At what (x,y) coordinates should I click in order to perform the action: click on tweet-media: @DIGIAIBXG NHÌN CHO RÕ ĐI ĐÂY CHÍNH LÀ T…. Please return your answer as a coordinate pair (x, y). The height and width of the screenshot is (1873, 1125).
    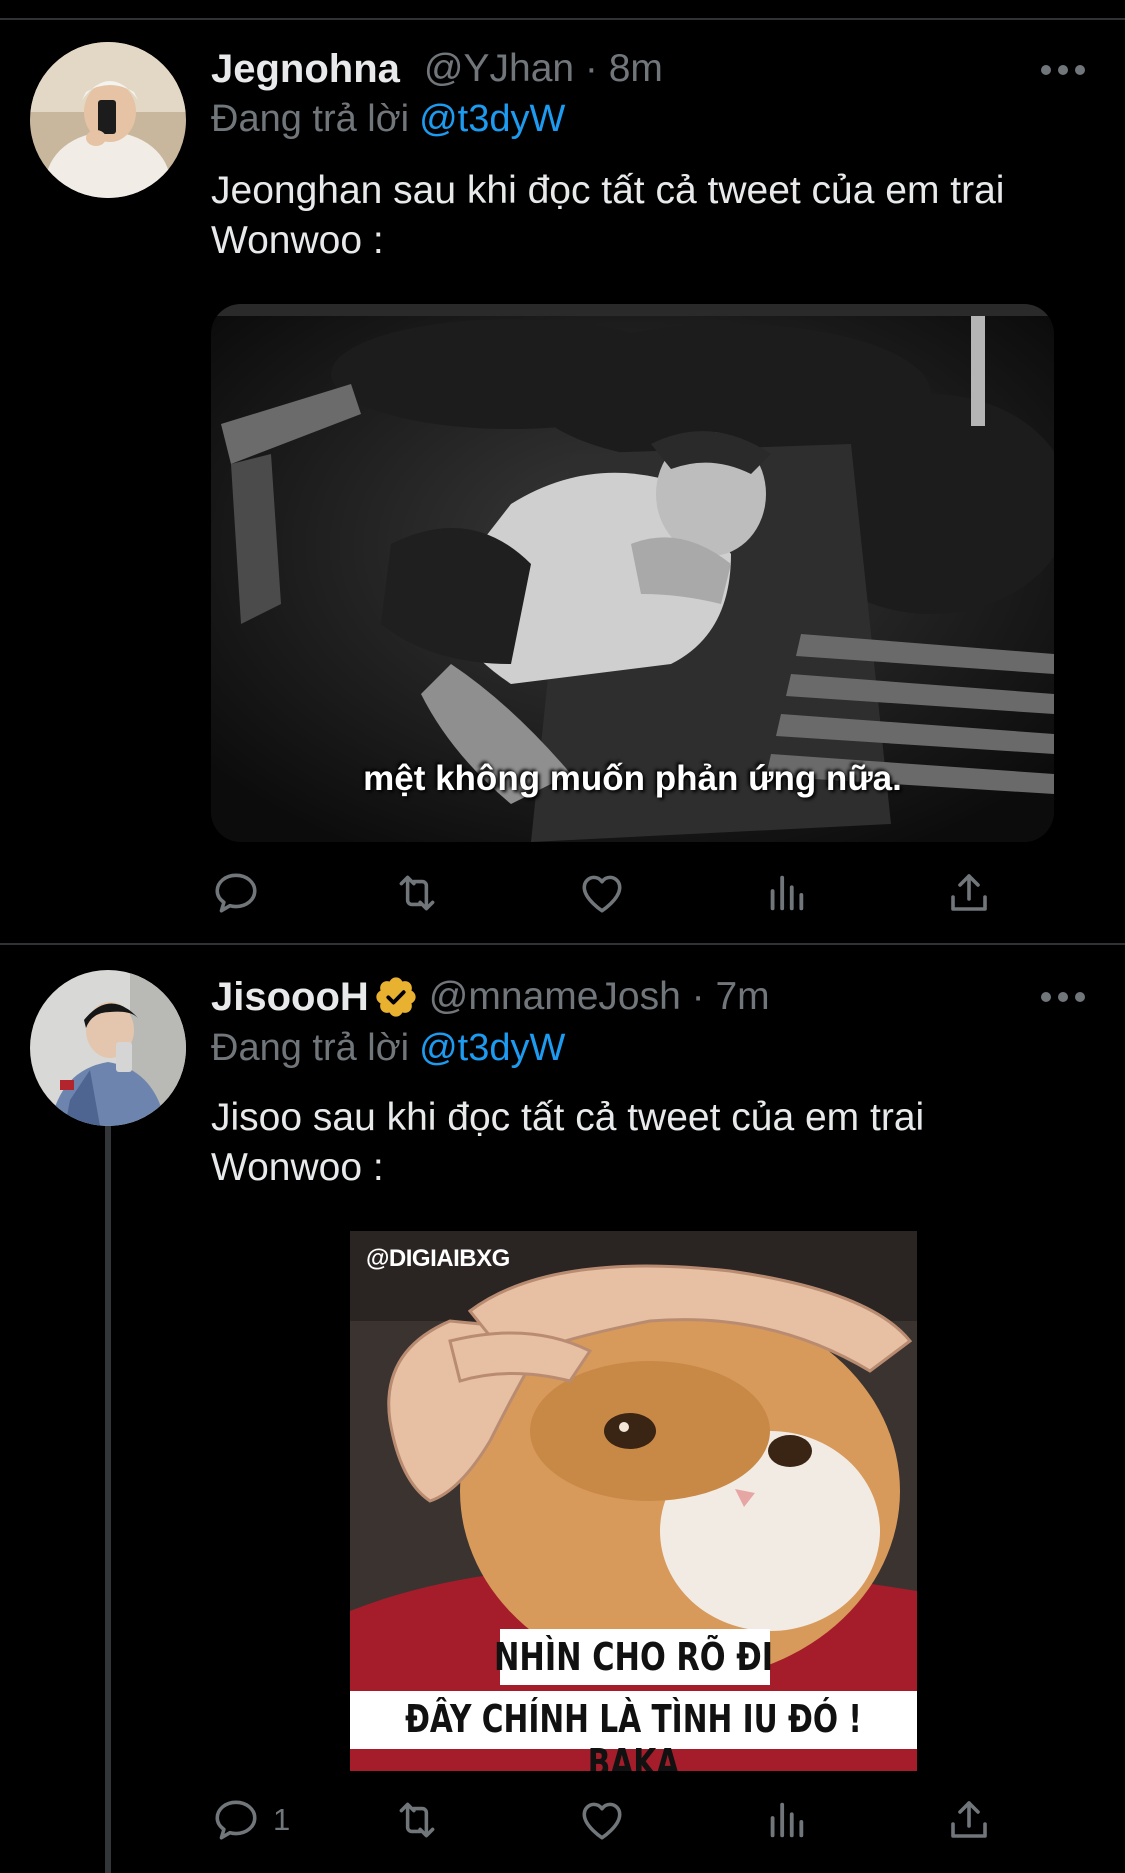
    Looking at the image, I should click on (633, 1501).